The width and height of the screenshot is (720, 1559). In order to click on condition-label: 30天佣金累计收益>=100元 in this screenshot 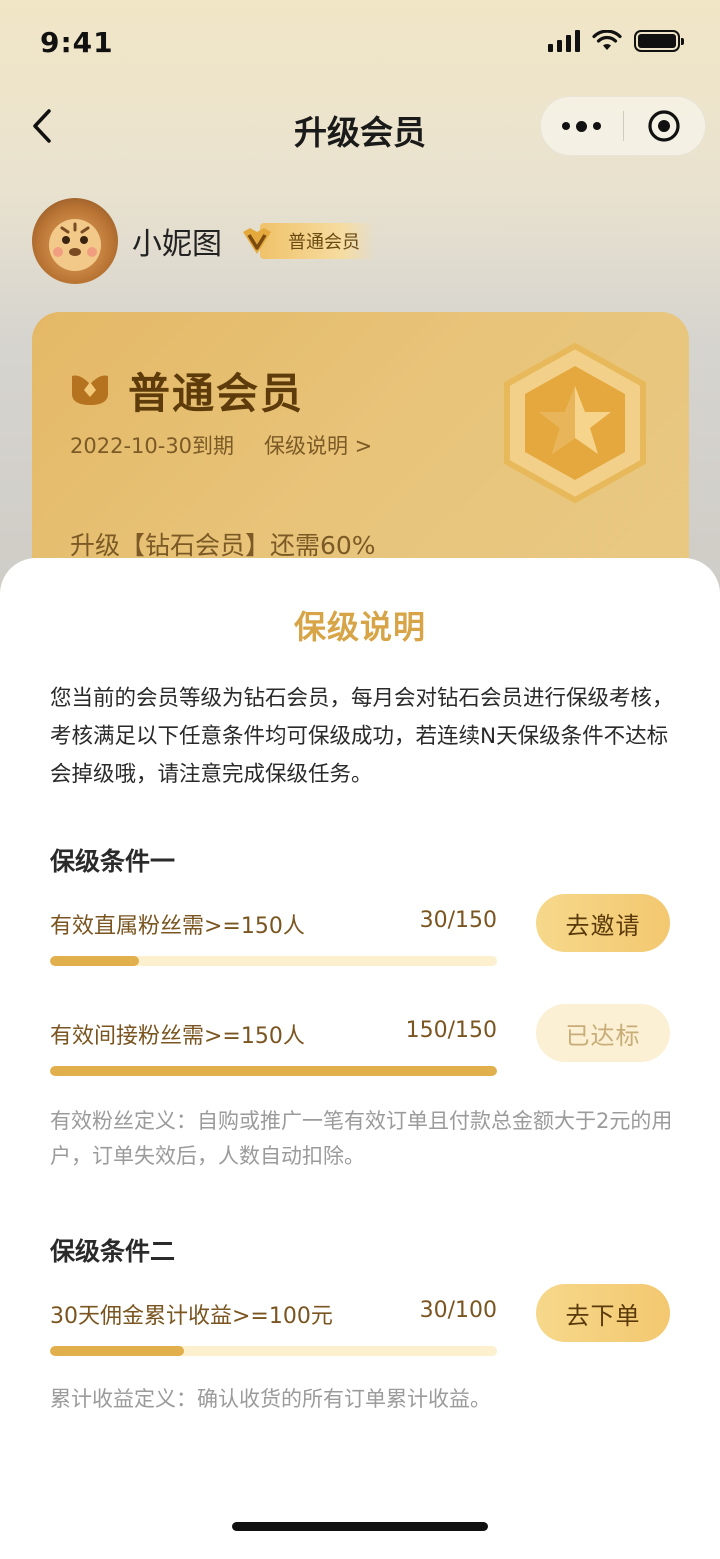, I will do `click(191, 1316)`.